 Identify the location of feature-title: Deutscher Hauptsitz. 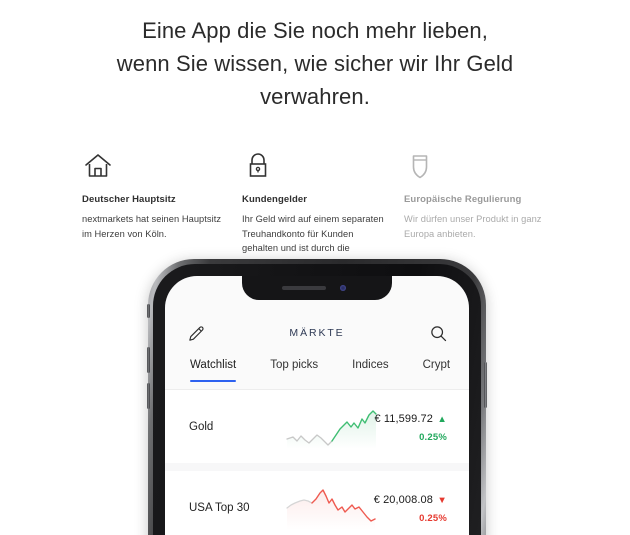
(129, 199).